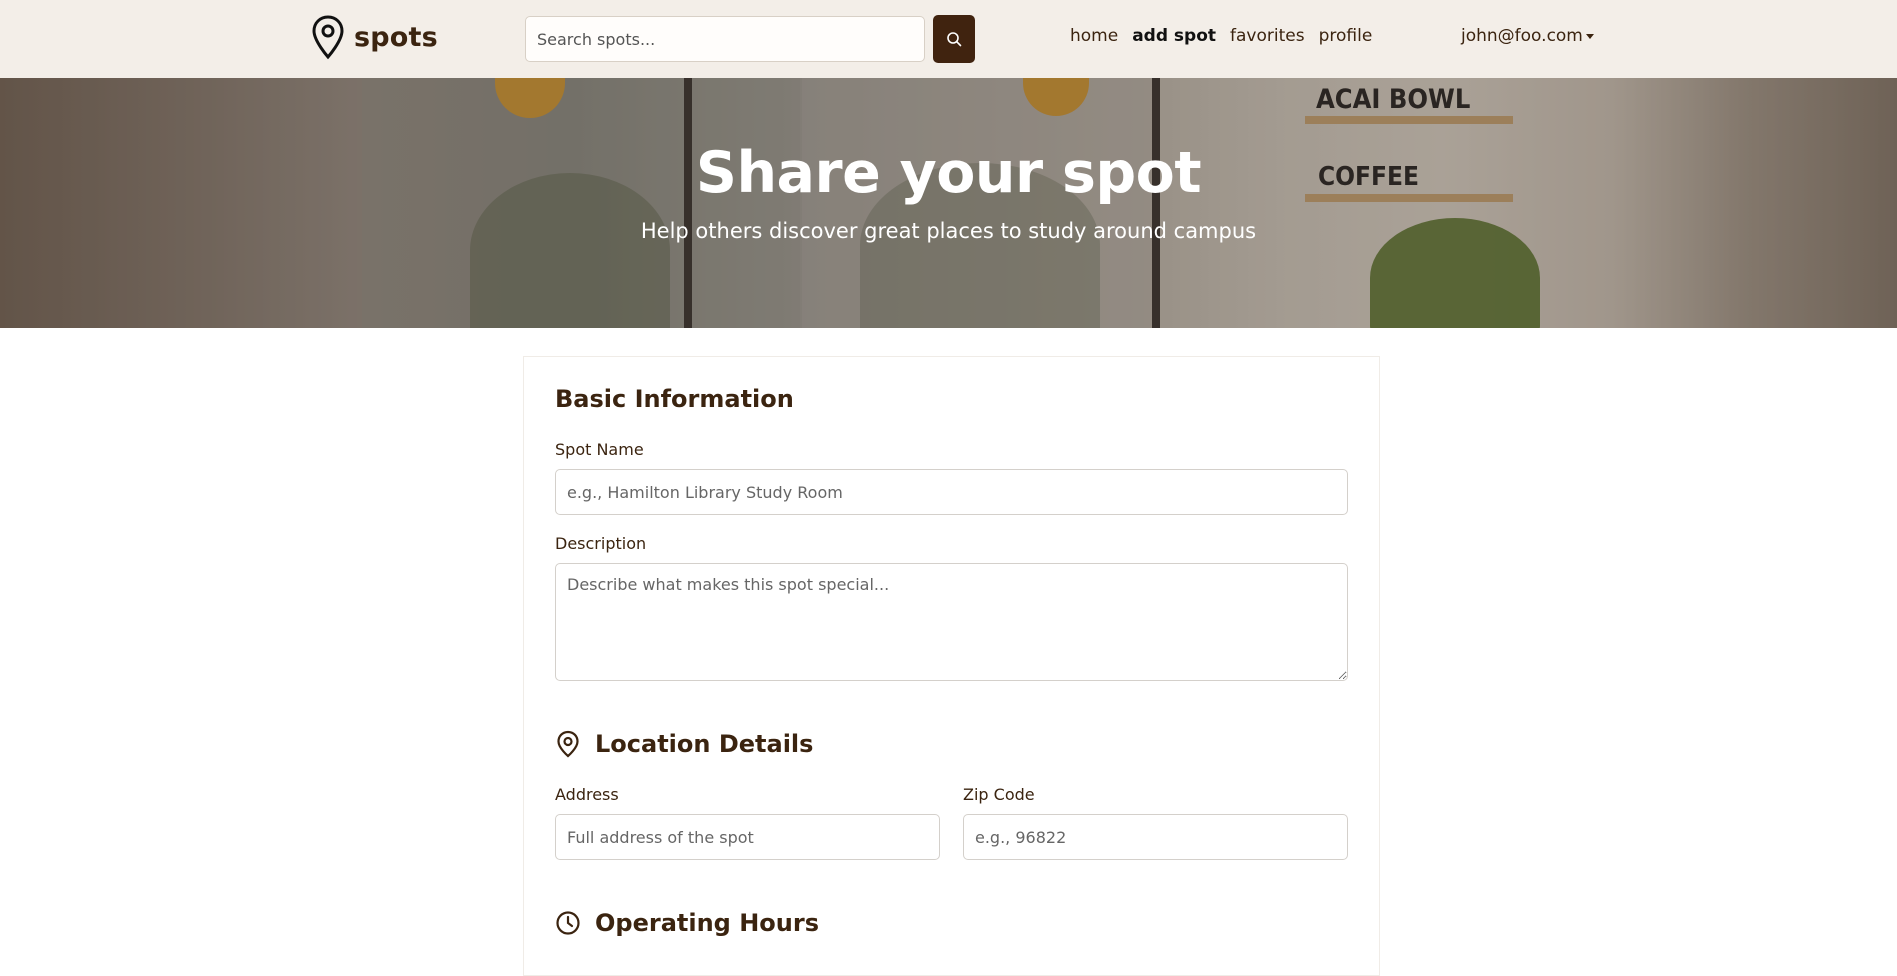 The image size is (1897, 976). Describe the element at coordinates (396, 37) in the screenshot. I see `brand-name: spots` at that location.